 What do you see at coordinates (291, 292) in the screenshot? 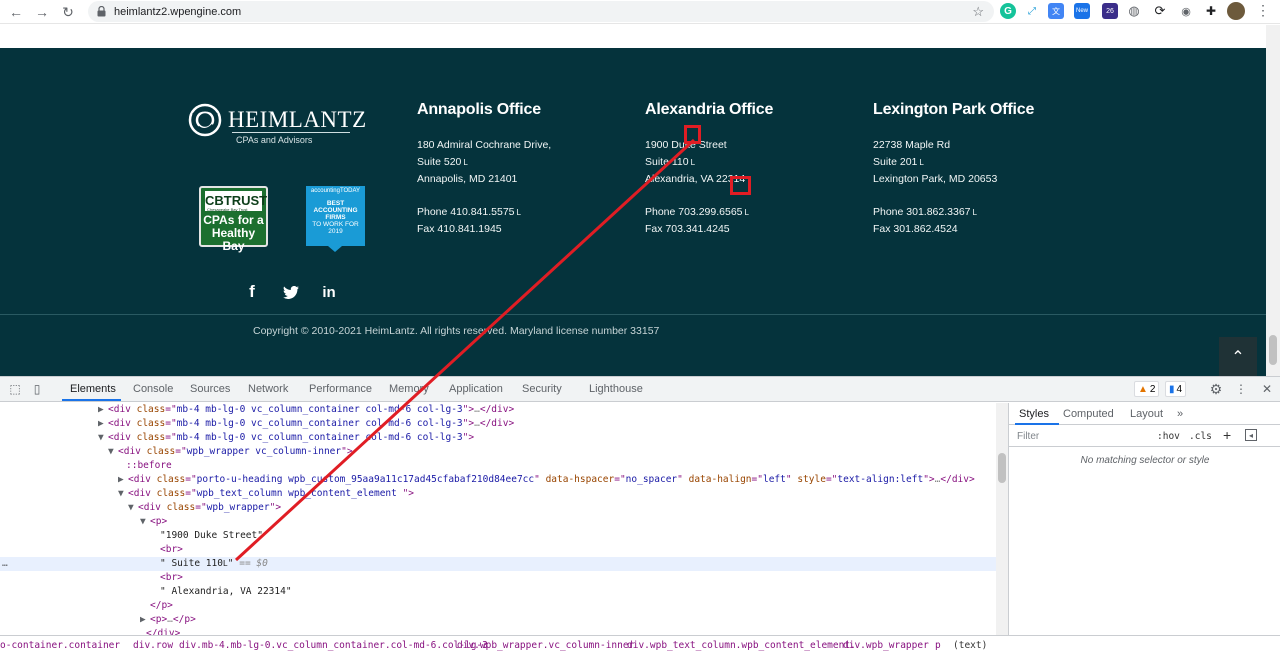
I see `twitter-icon` at bounding box center [291, 292].